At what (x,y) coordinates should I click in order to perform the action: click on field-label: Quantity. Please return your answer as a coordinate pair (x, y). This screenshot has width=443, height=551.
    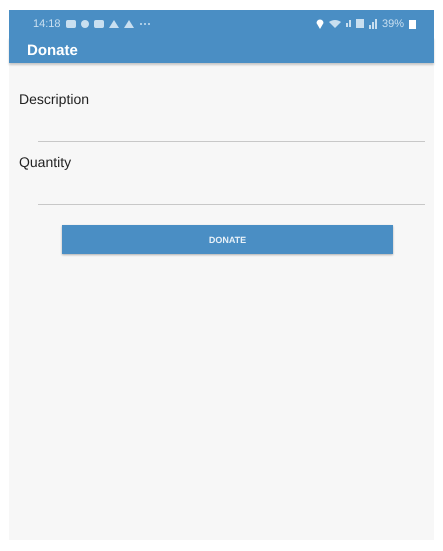
    Looking at the image, I should click on (45, 162).